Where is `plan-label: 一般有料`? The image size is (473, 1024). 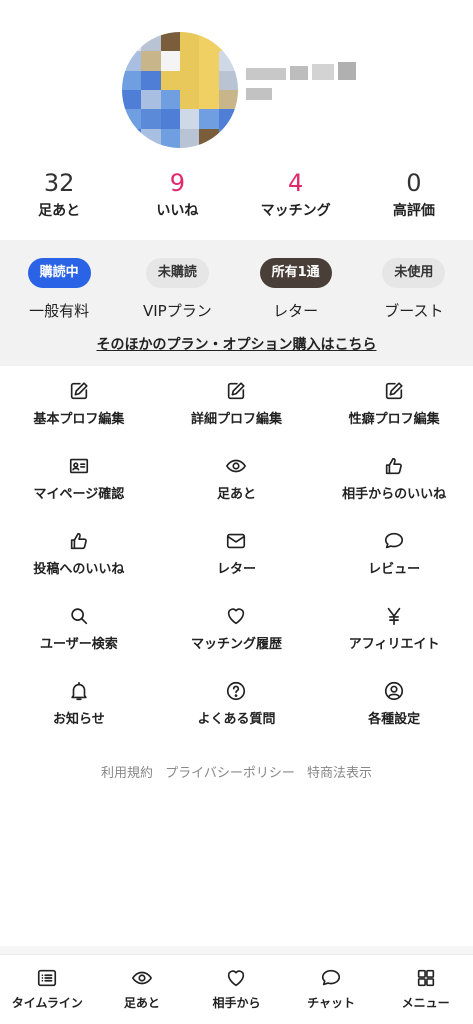
plan-label: 一般有料 is located at coordinates (59, 311).